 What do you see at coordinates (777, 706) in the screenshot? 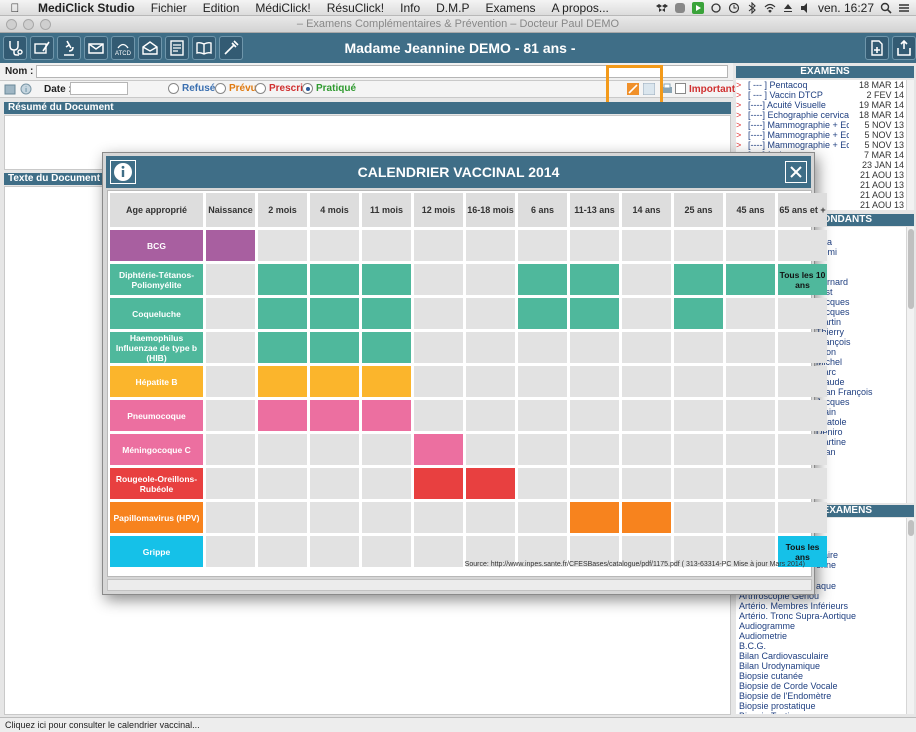
I see `exam-type-item: Biopsie prostatique` at bounding box center [777, 706].